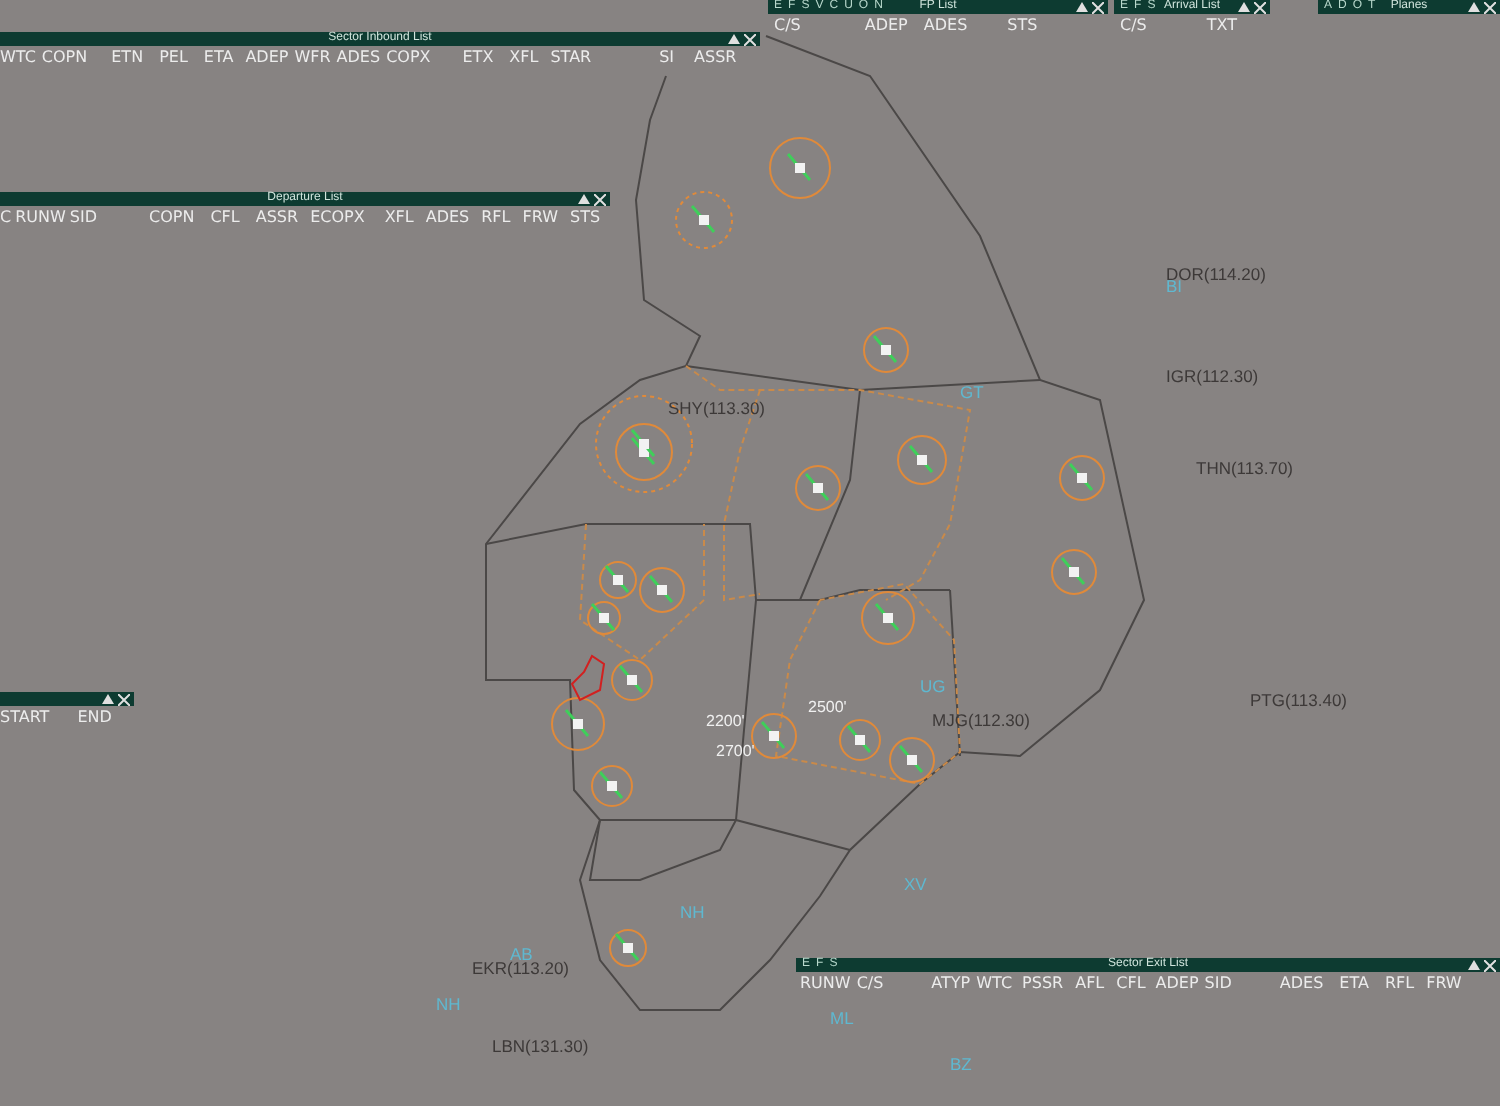 This screenshot has height=1106, width=1500. I want to click on navaid-label: IGR(112.30), so click(1212, 376).